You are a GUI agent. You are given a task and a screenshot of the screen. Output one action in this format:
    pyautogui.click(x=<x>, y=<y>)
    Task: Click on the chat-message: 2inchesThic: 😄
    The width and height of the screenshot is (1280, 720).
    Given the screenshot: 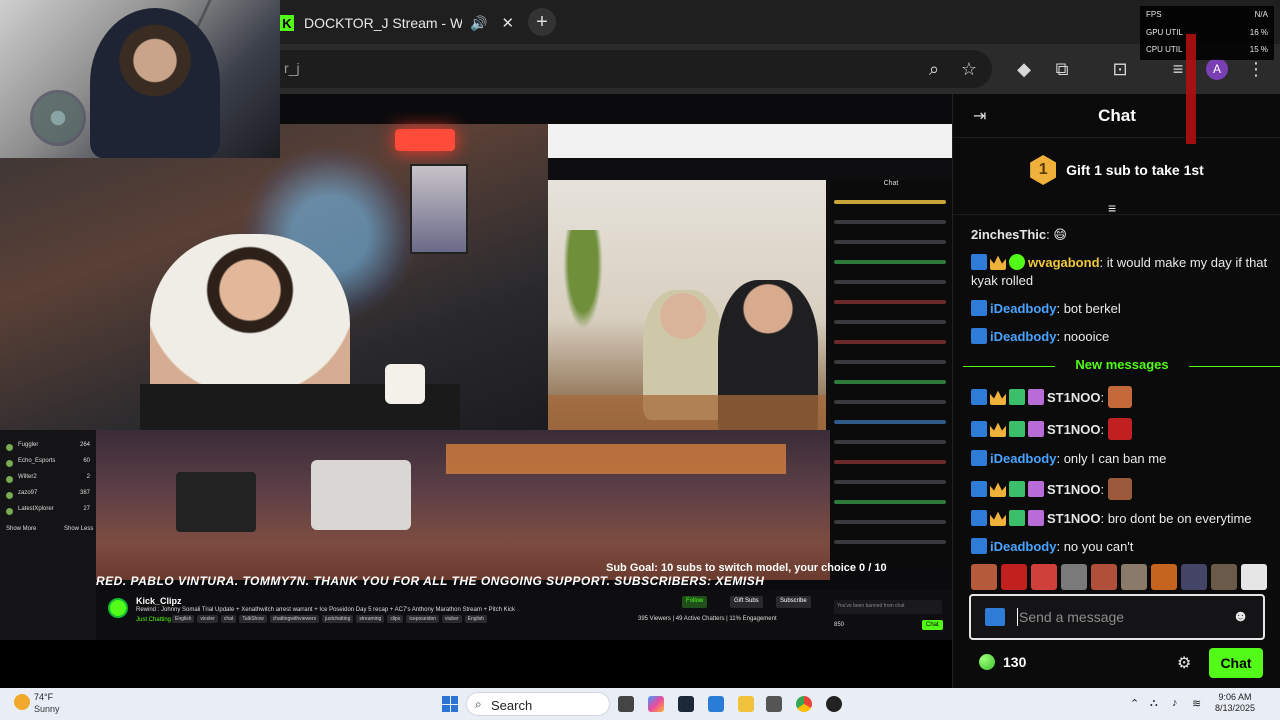 What is the action you would take?
    pyautogui.click(x=1121, y=235)
    